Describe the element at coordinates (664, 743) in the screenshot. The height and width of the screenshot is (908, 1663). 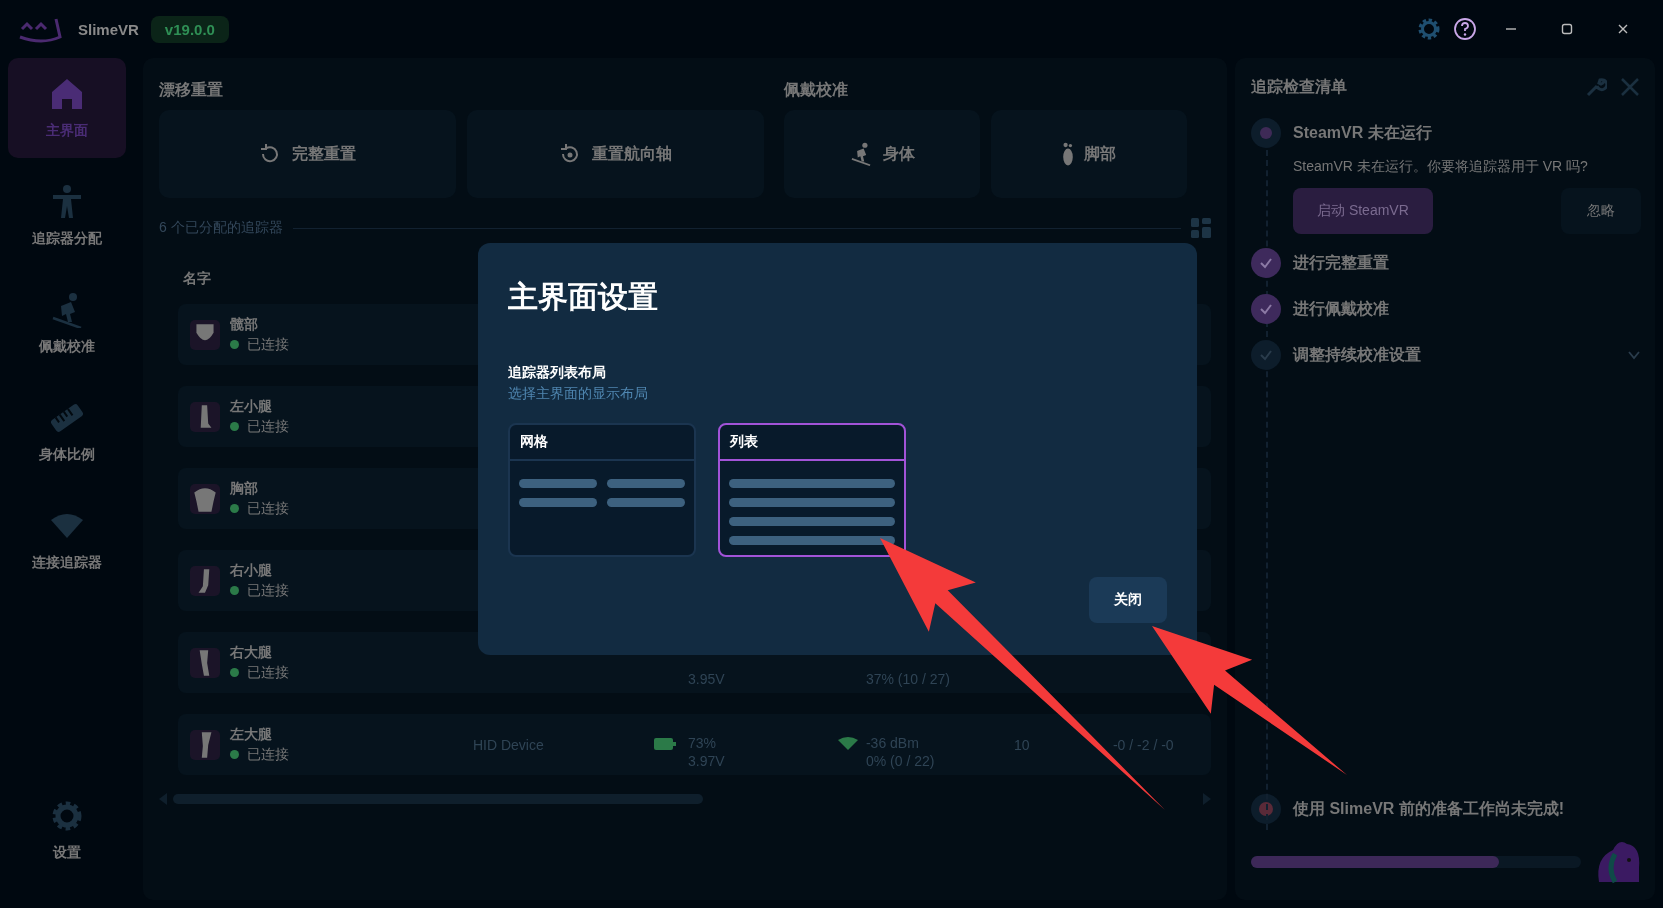
I see `battery-icon` at that location.